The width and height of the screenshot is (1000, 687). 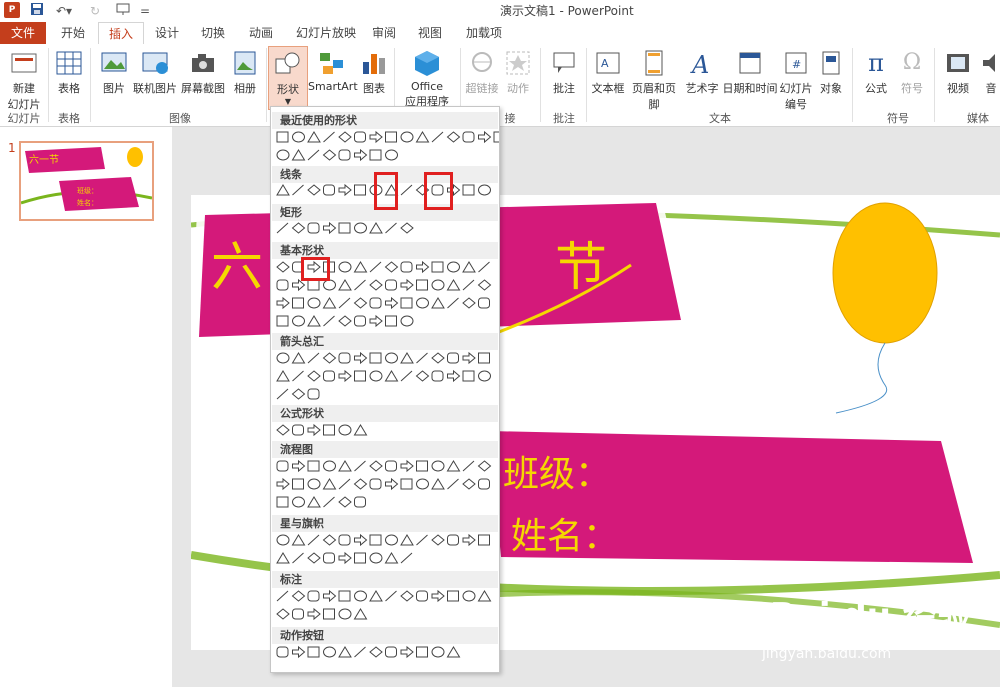 What do you see at coordinates (86, 181) in the screenshot?
I see `slide-thumbnail: 六一节 班级： 姓名：` at bounding box center [86, 181].